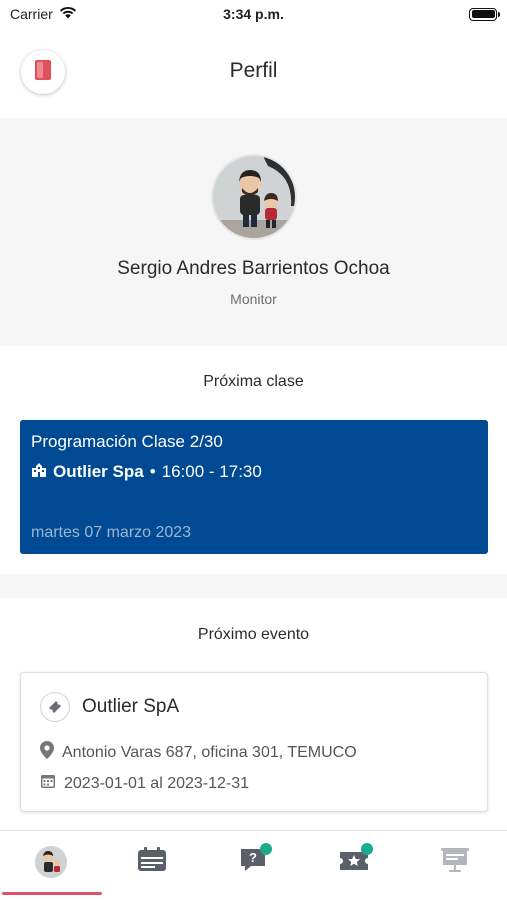  I want to click on next-event-heading: Próximo evento, so click(253, 634).